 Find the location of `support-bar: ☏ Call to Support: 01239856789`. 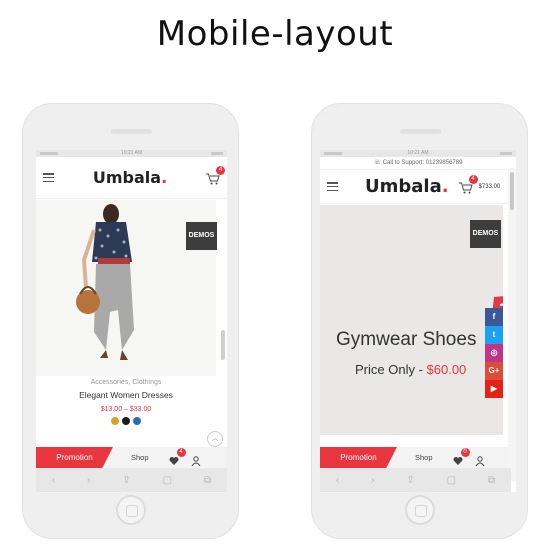

support-bar: ☏ Call to Support: 01239856789 is located at coordinates (418, 163).